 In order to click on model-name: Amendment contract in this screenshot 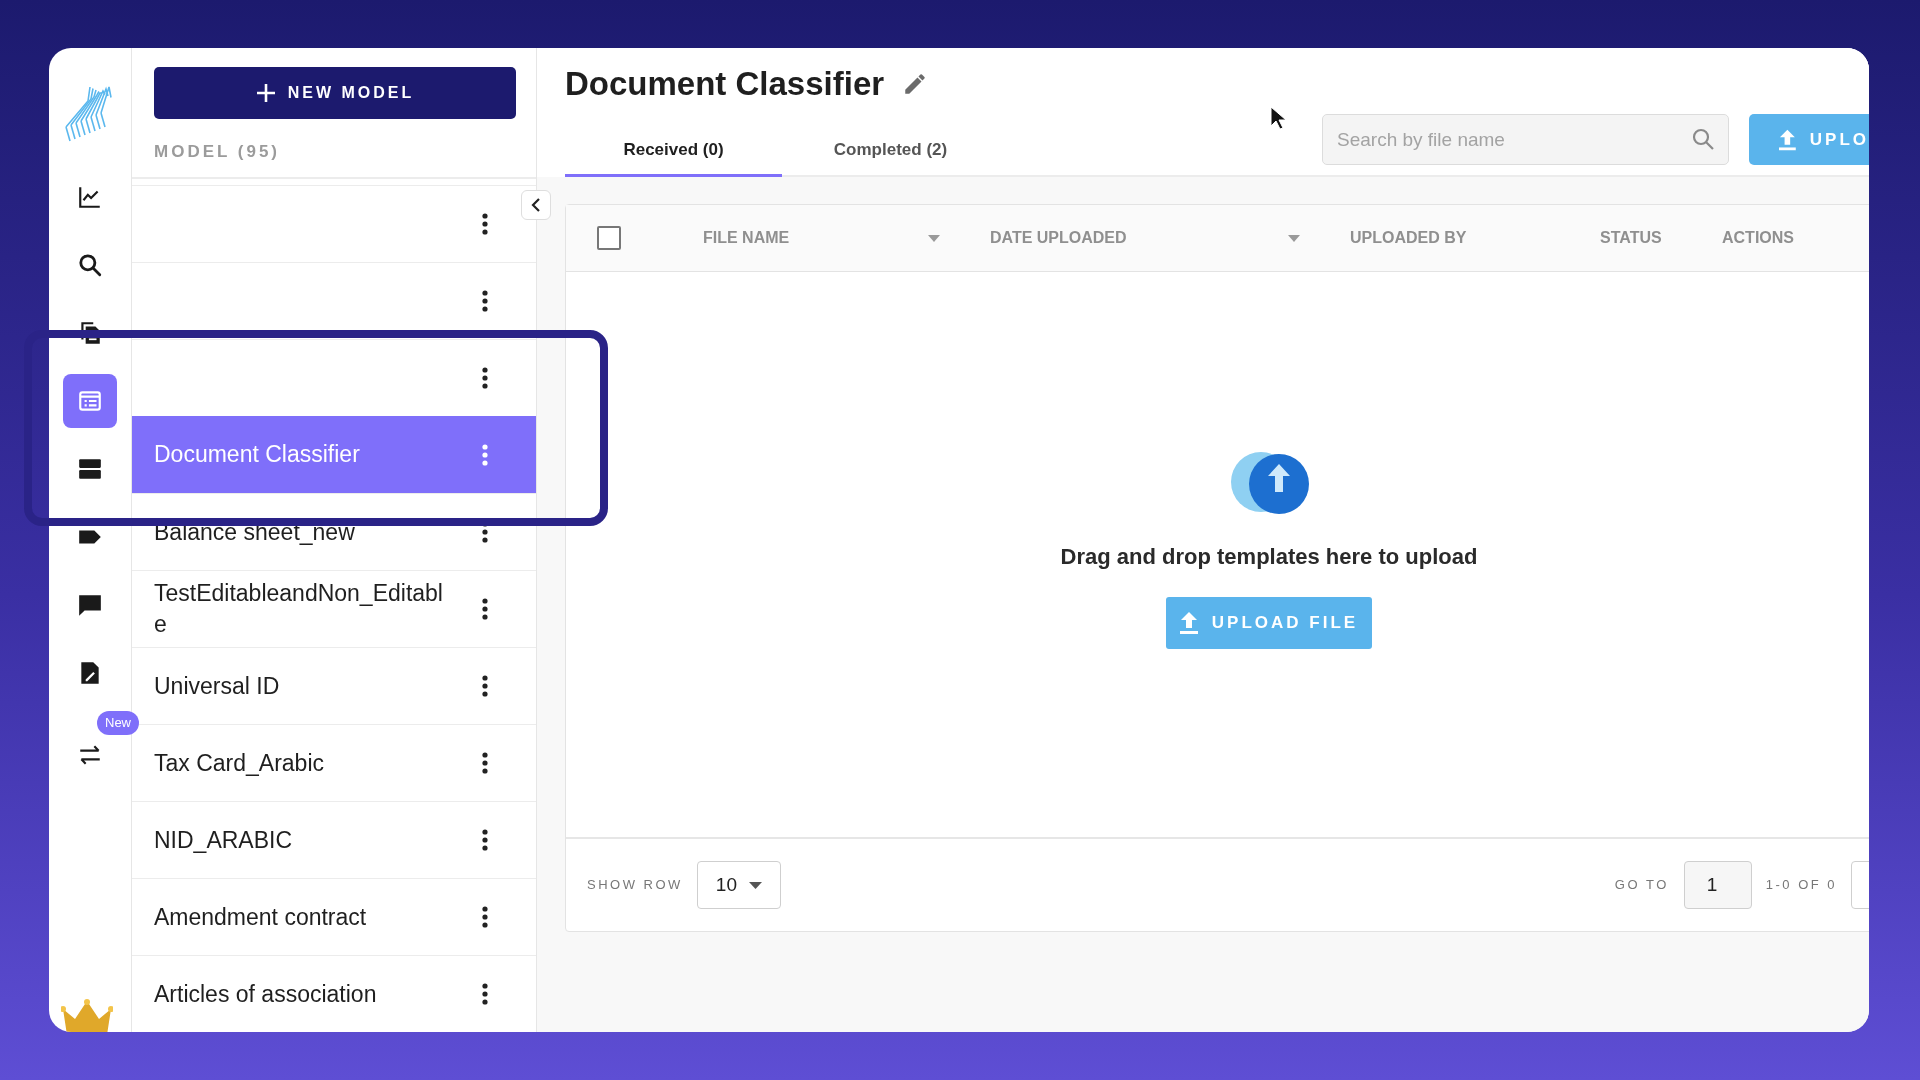, I will do `click(261, 917)`.